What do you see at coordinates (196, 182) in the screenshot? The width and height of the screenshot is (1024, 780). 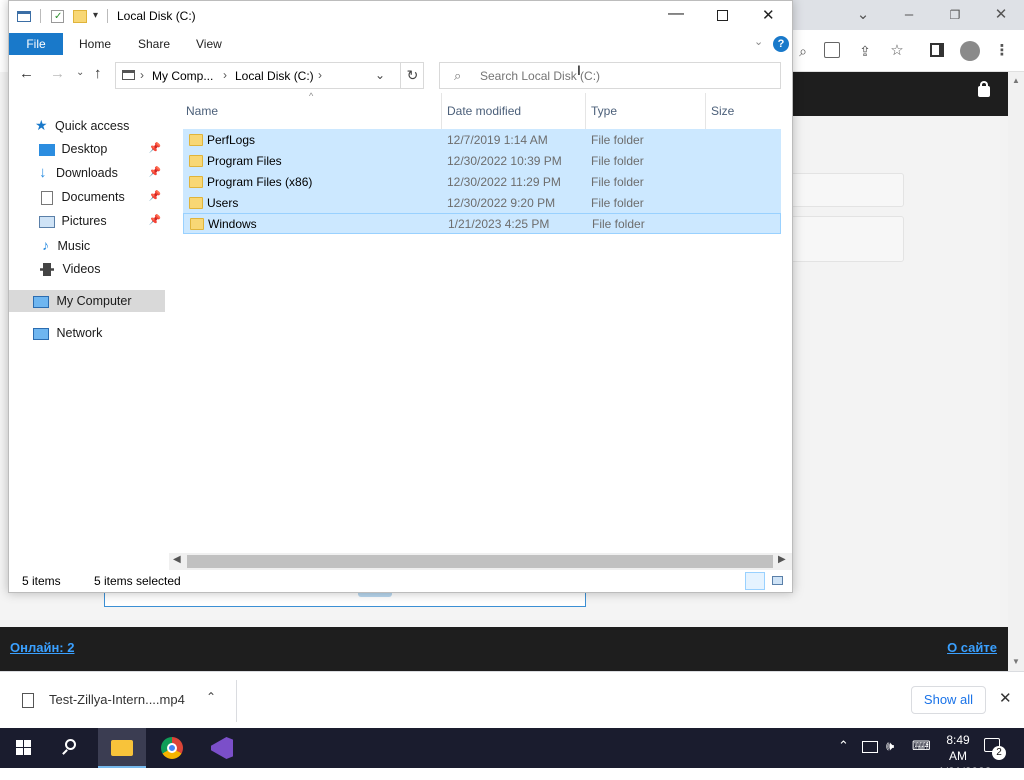 I see `folder-icon` at bounding box center [196, 182].